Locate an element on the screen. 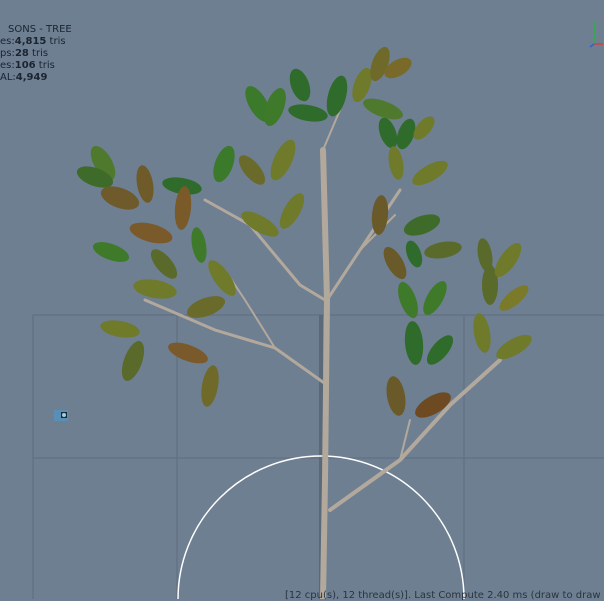 This screenshot has width=604, height=601. stats-value: 28 is located at coordinates (21, 53).